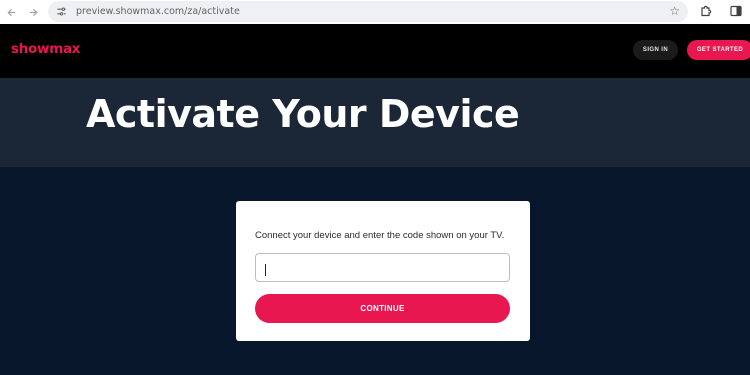 Image resolution: width=750 pixels, height=375 pixels. What do you see at coordinates (655, 50) in the screenshot?
I see `sign-in-button: SIGN IN` at bounding box center [655, 50].